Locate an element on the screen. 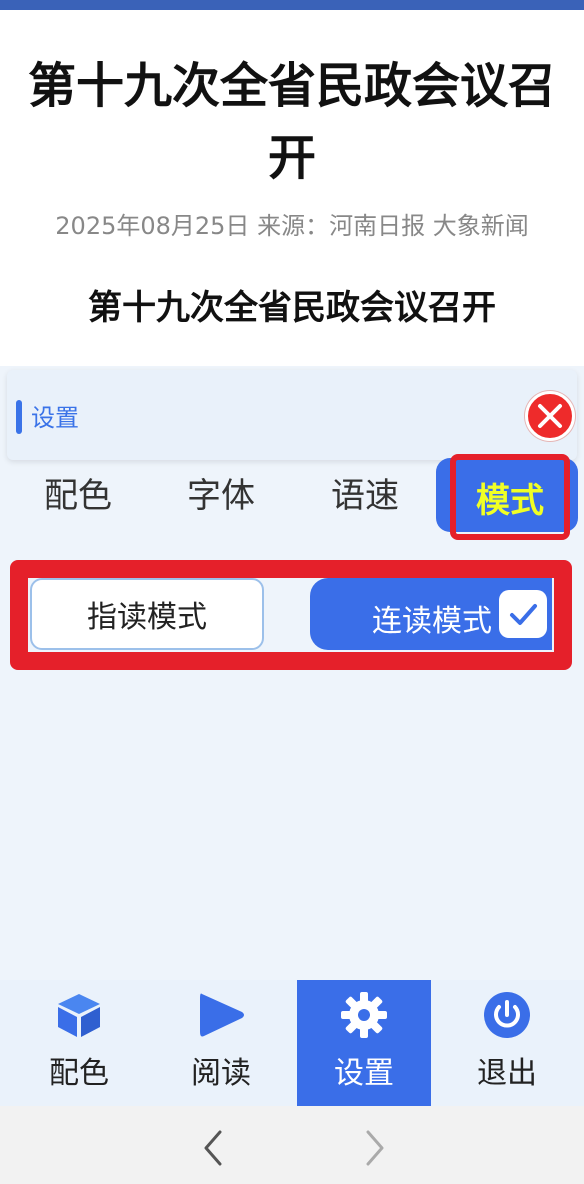 This screenshot has width=584, height=1184. nav-item-label: 配色 is located at coordinates (79, 1073).